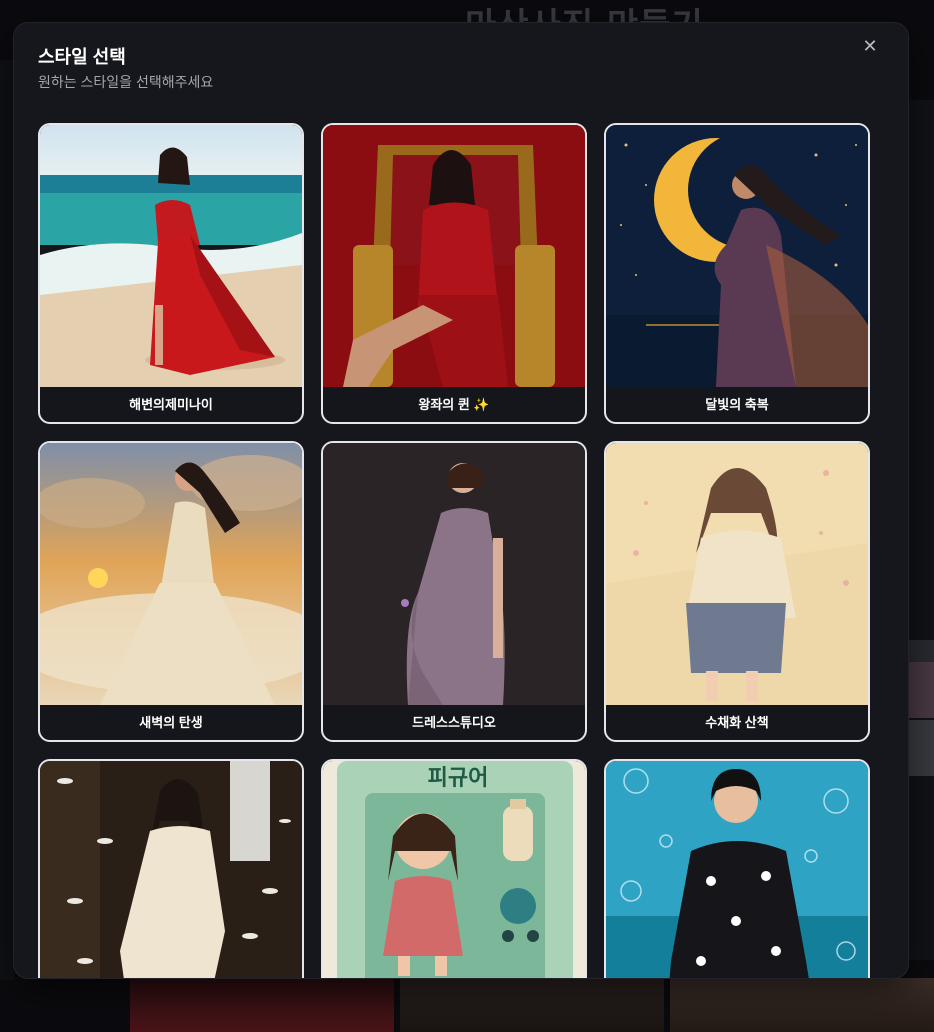 The width and height of the screenshot is (934, 1032). I want to click on style-card-moon: 달빛의 축복, so click(737, 273).